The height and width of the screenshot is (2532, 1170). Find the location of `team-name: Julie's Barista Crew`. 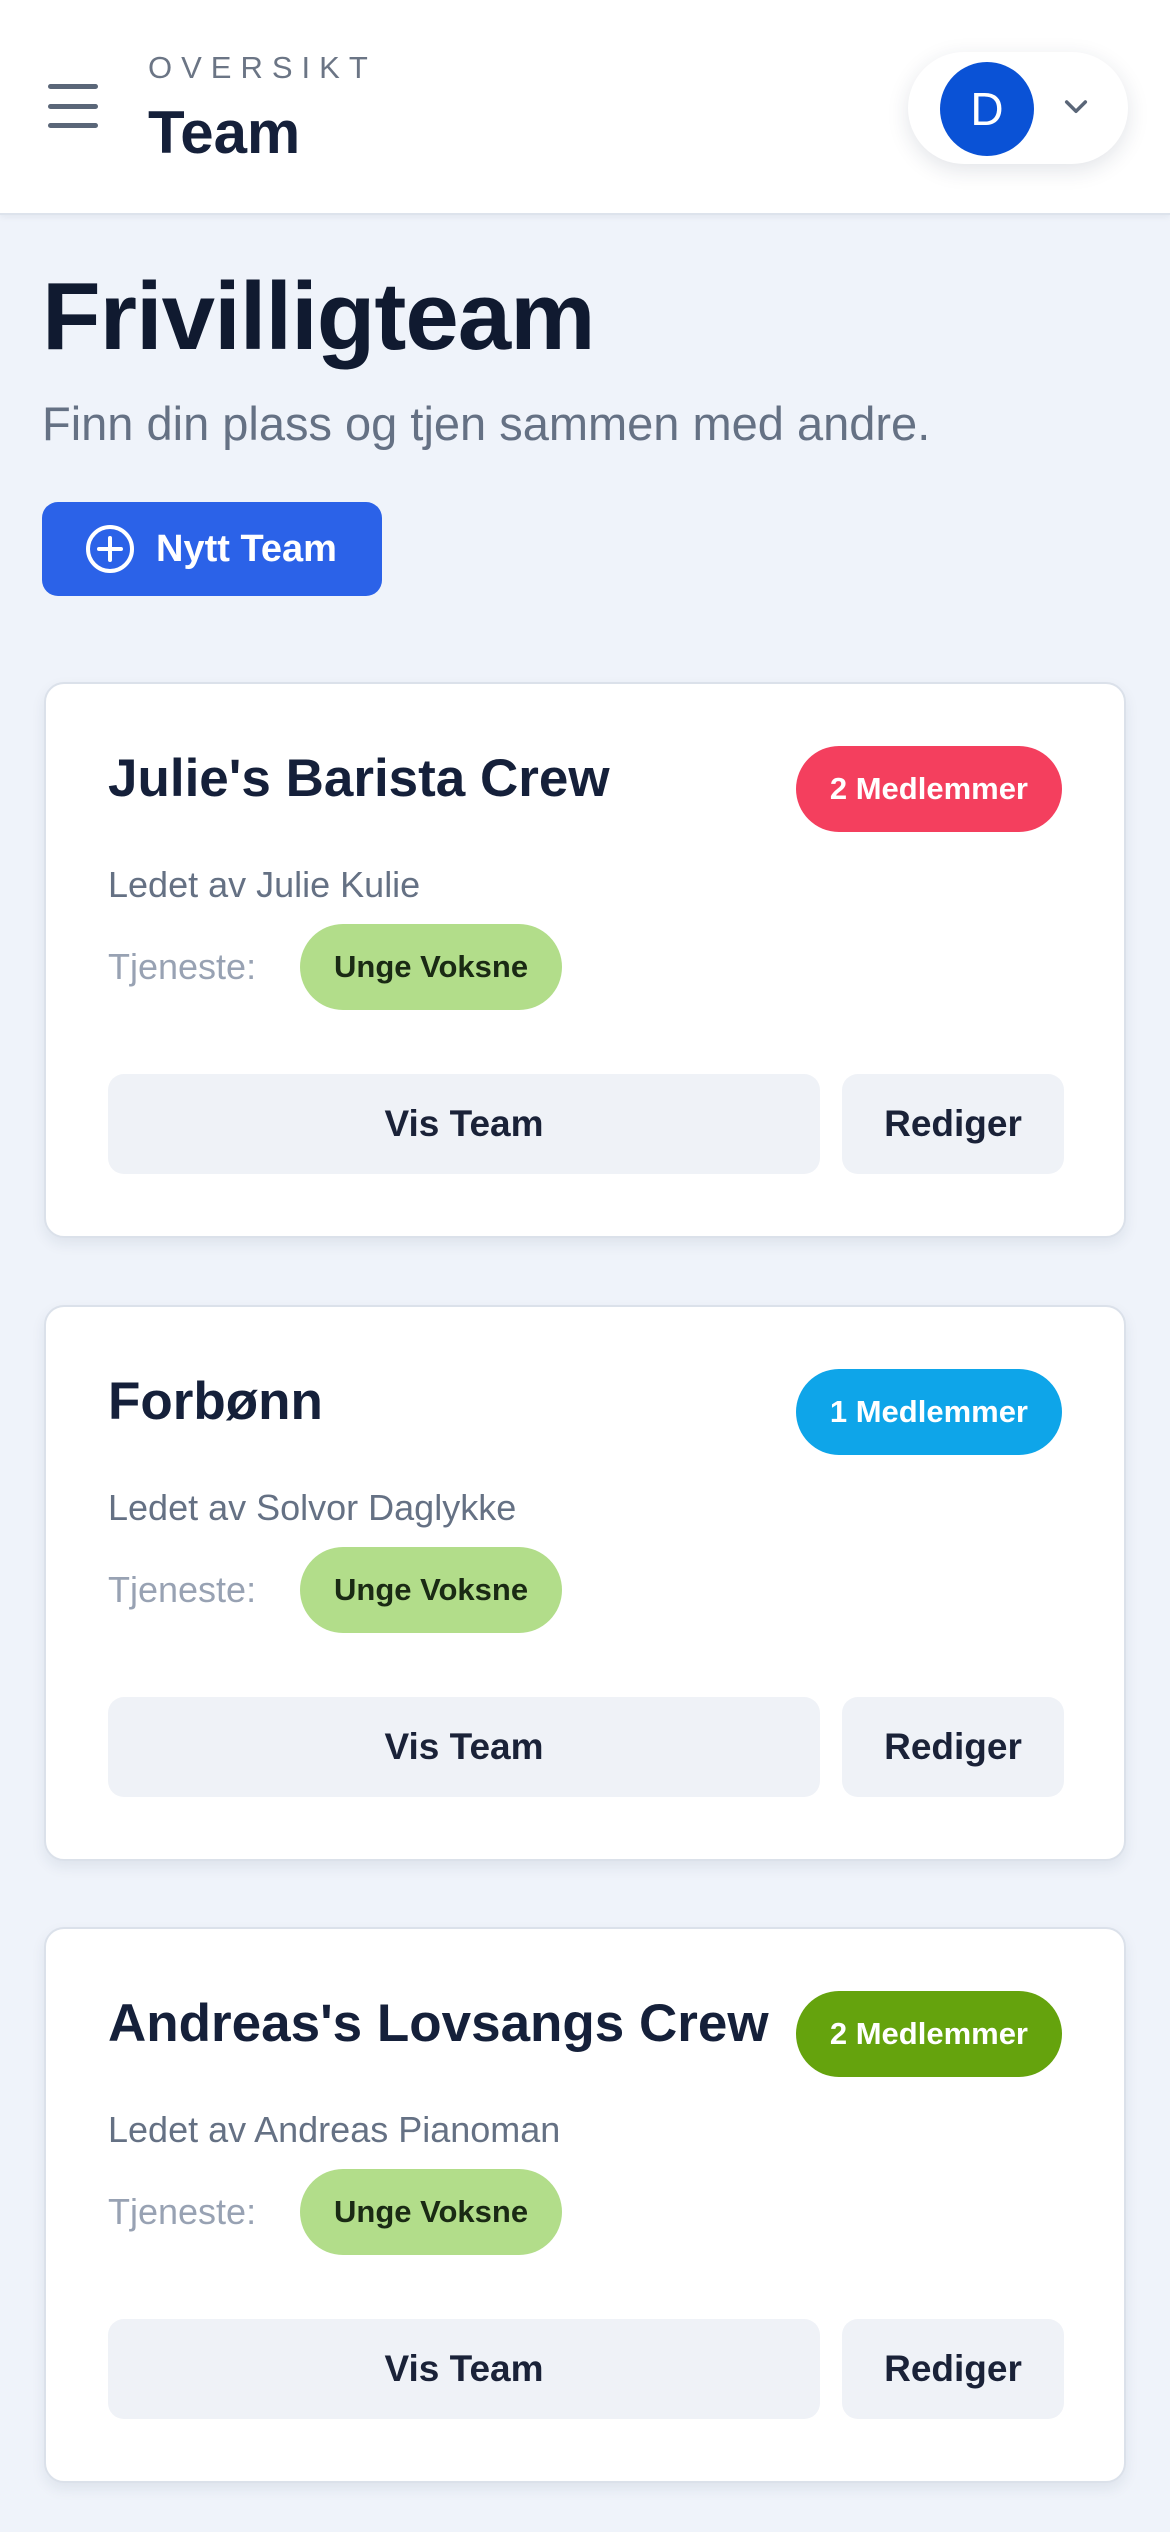

team-name: Julie's Barista Crew is located at coordinates (359, 778).